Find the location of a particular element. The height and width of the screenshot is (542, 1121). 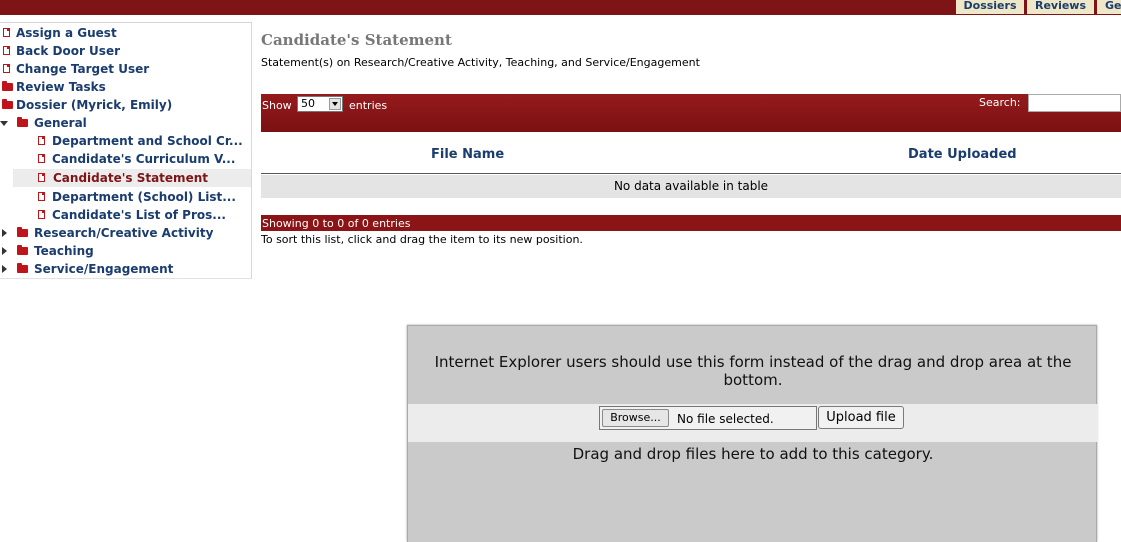

tree-item-candidates-statement: Candidate's Statement is located at coordinates (132, 178).